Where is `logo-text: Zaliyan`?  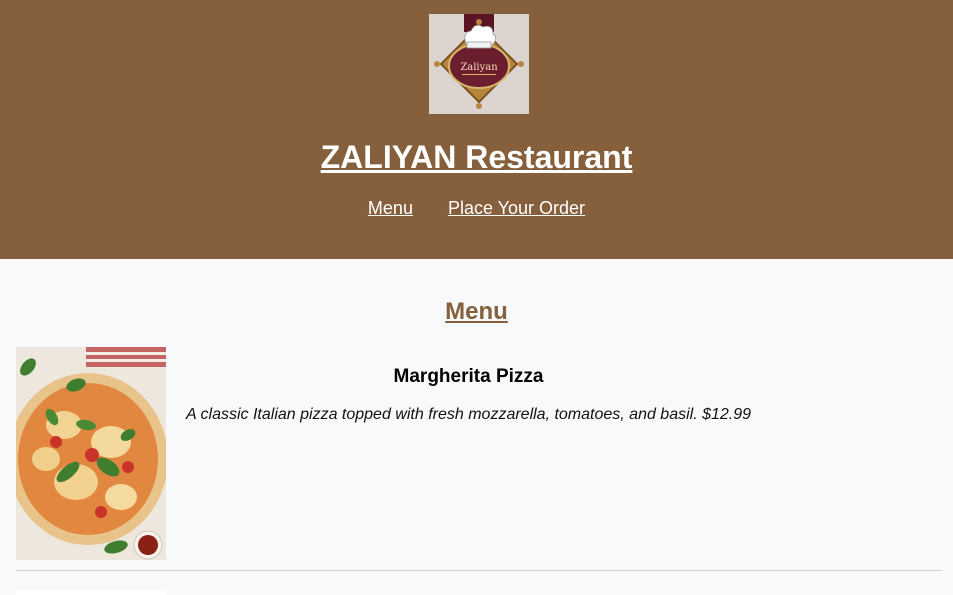
logo-text: Zaliyan is located at coordinates (479, 67).